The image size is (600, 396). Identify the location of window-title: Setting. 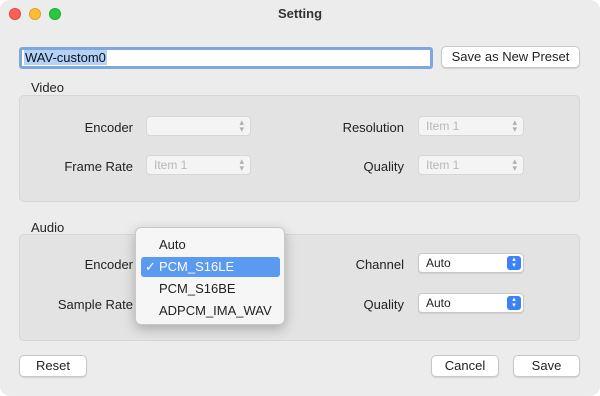
(300, 13).